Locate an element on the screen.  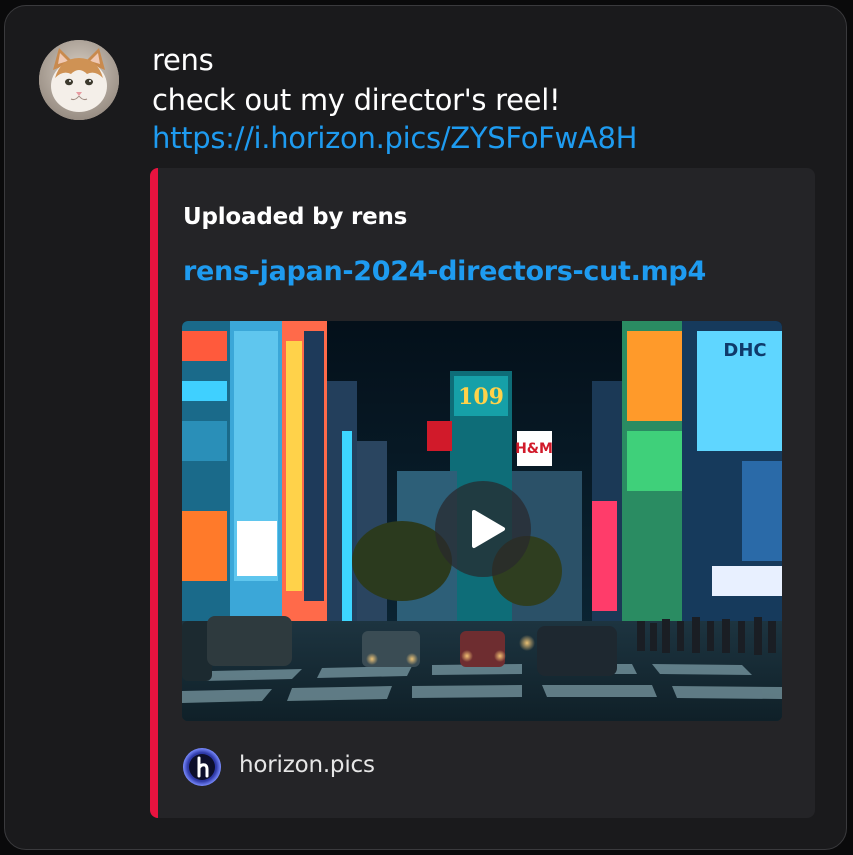
play-icon is located at coordinates (488, 529).